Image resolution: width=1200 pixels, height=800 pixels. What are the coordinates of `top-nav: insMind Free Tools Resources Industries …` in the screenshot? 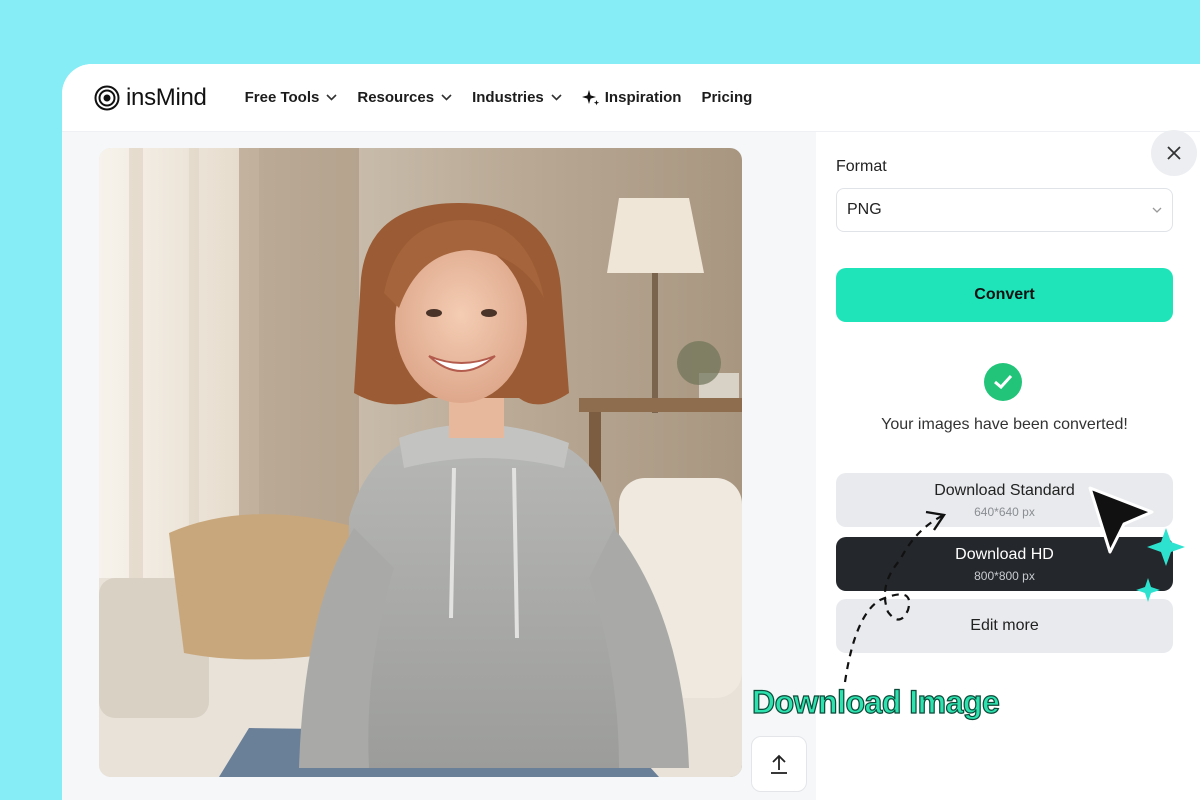 It's located at (631, 98).